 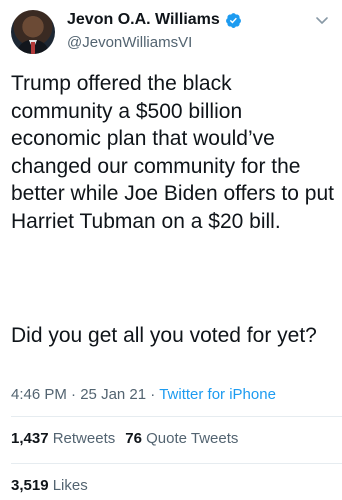 What do you see at coordinates (33, 32) in the screenshot?
I see `avatar` at bounding box center [33, 32].